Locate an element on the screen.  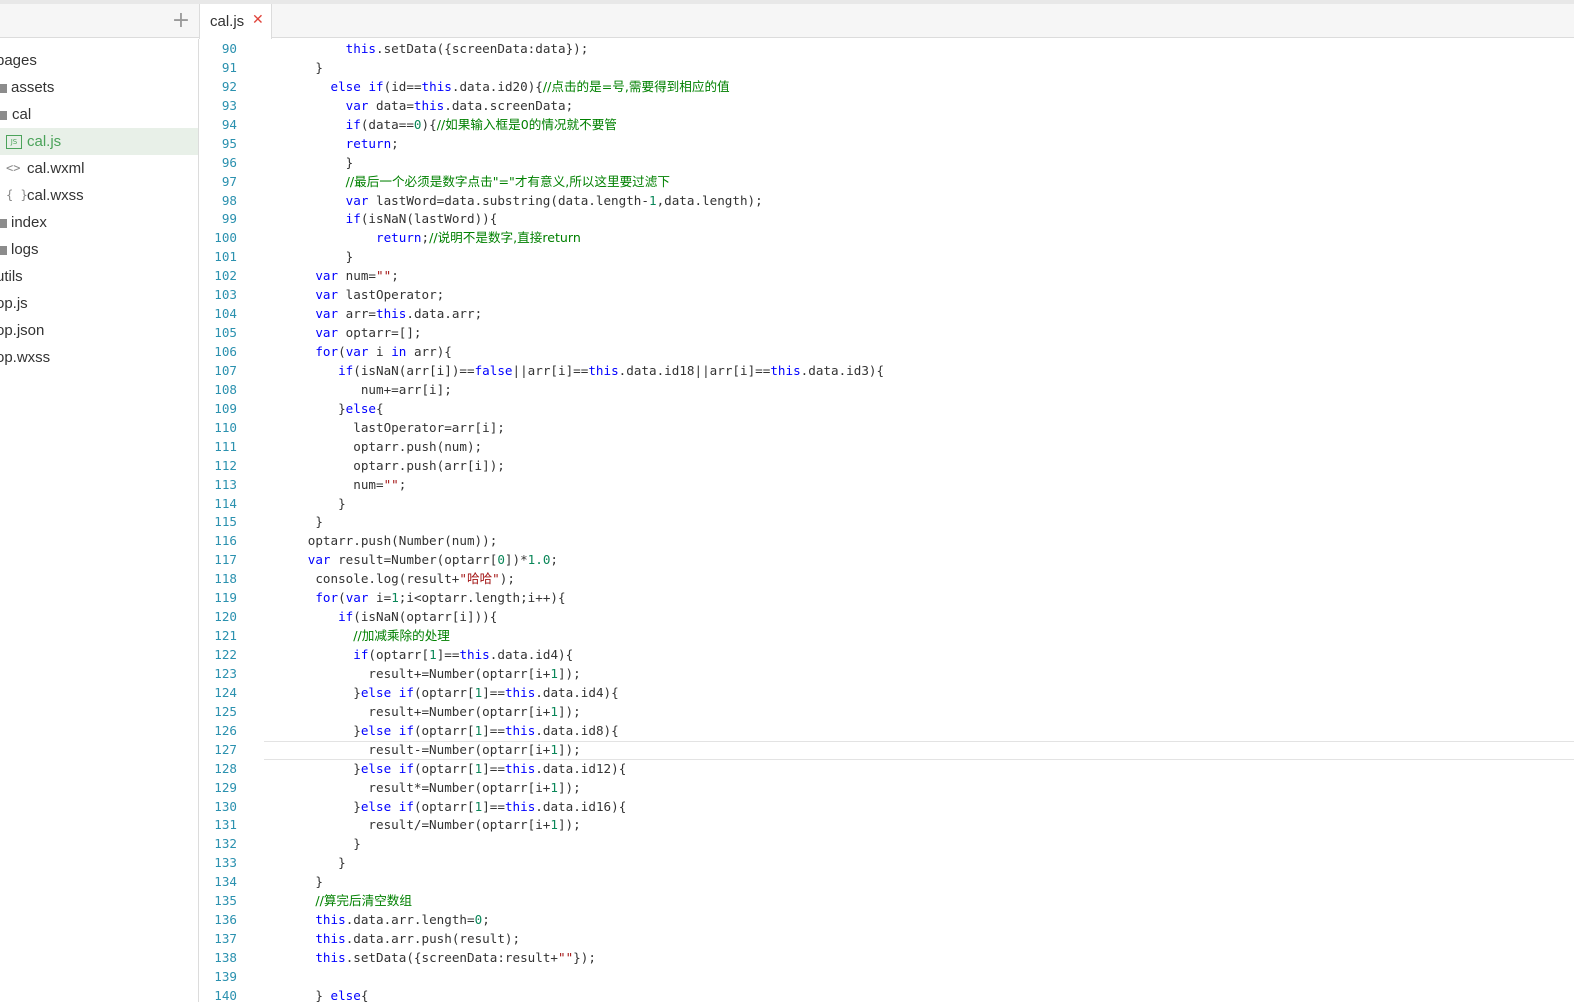
code-text: } is located at coordinates (319, 162).